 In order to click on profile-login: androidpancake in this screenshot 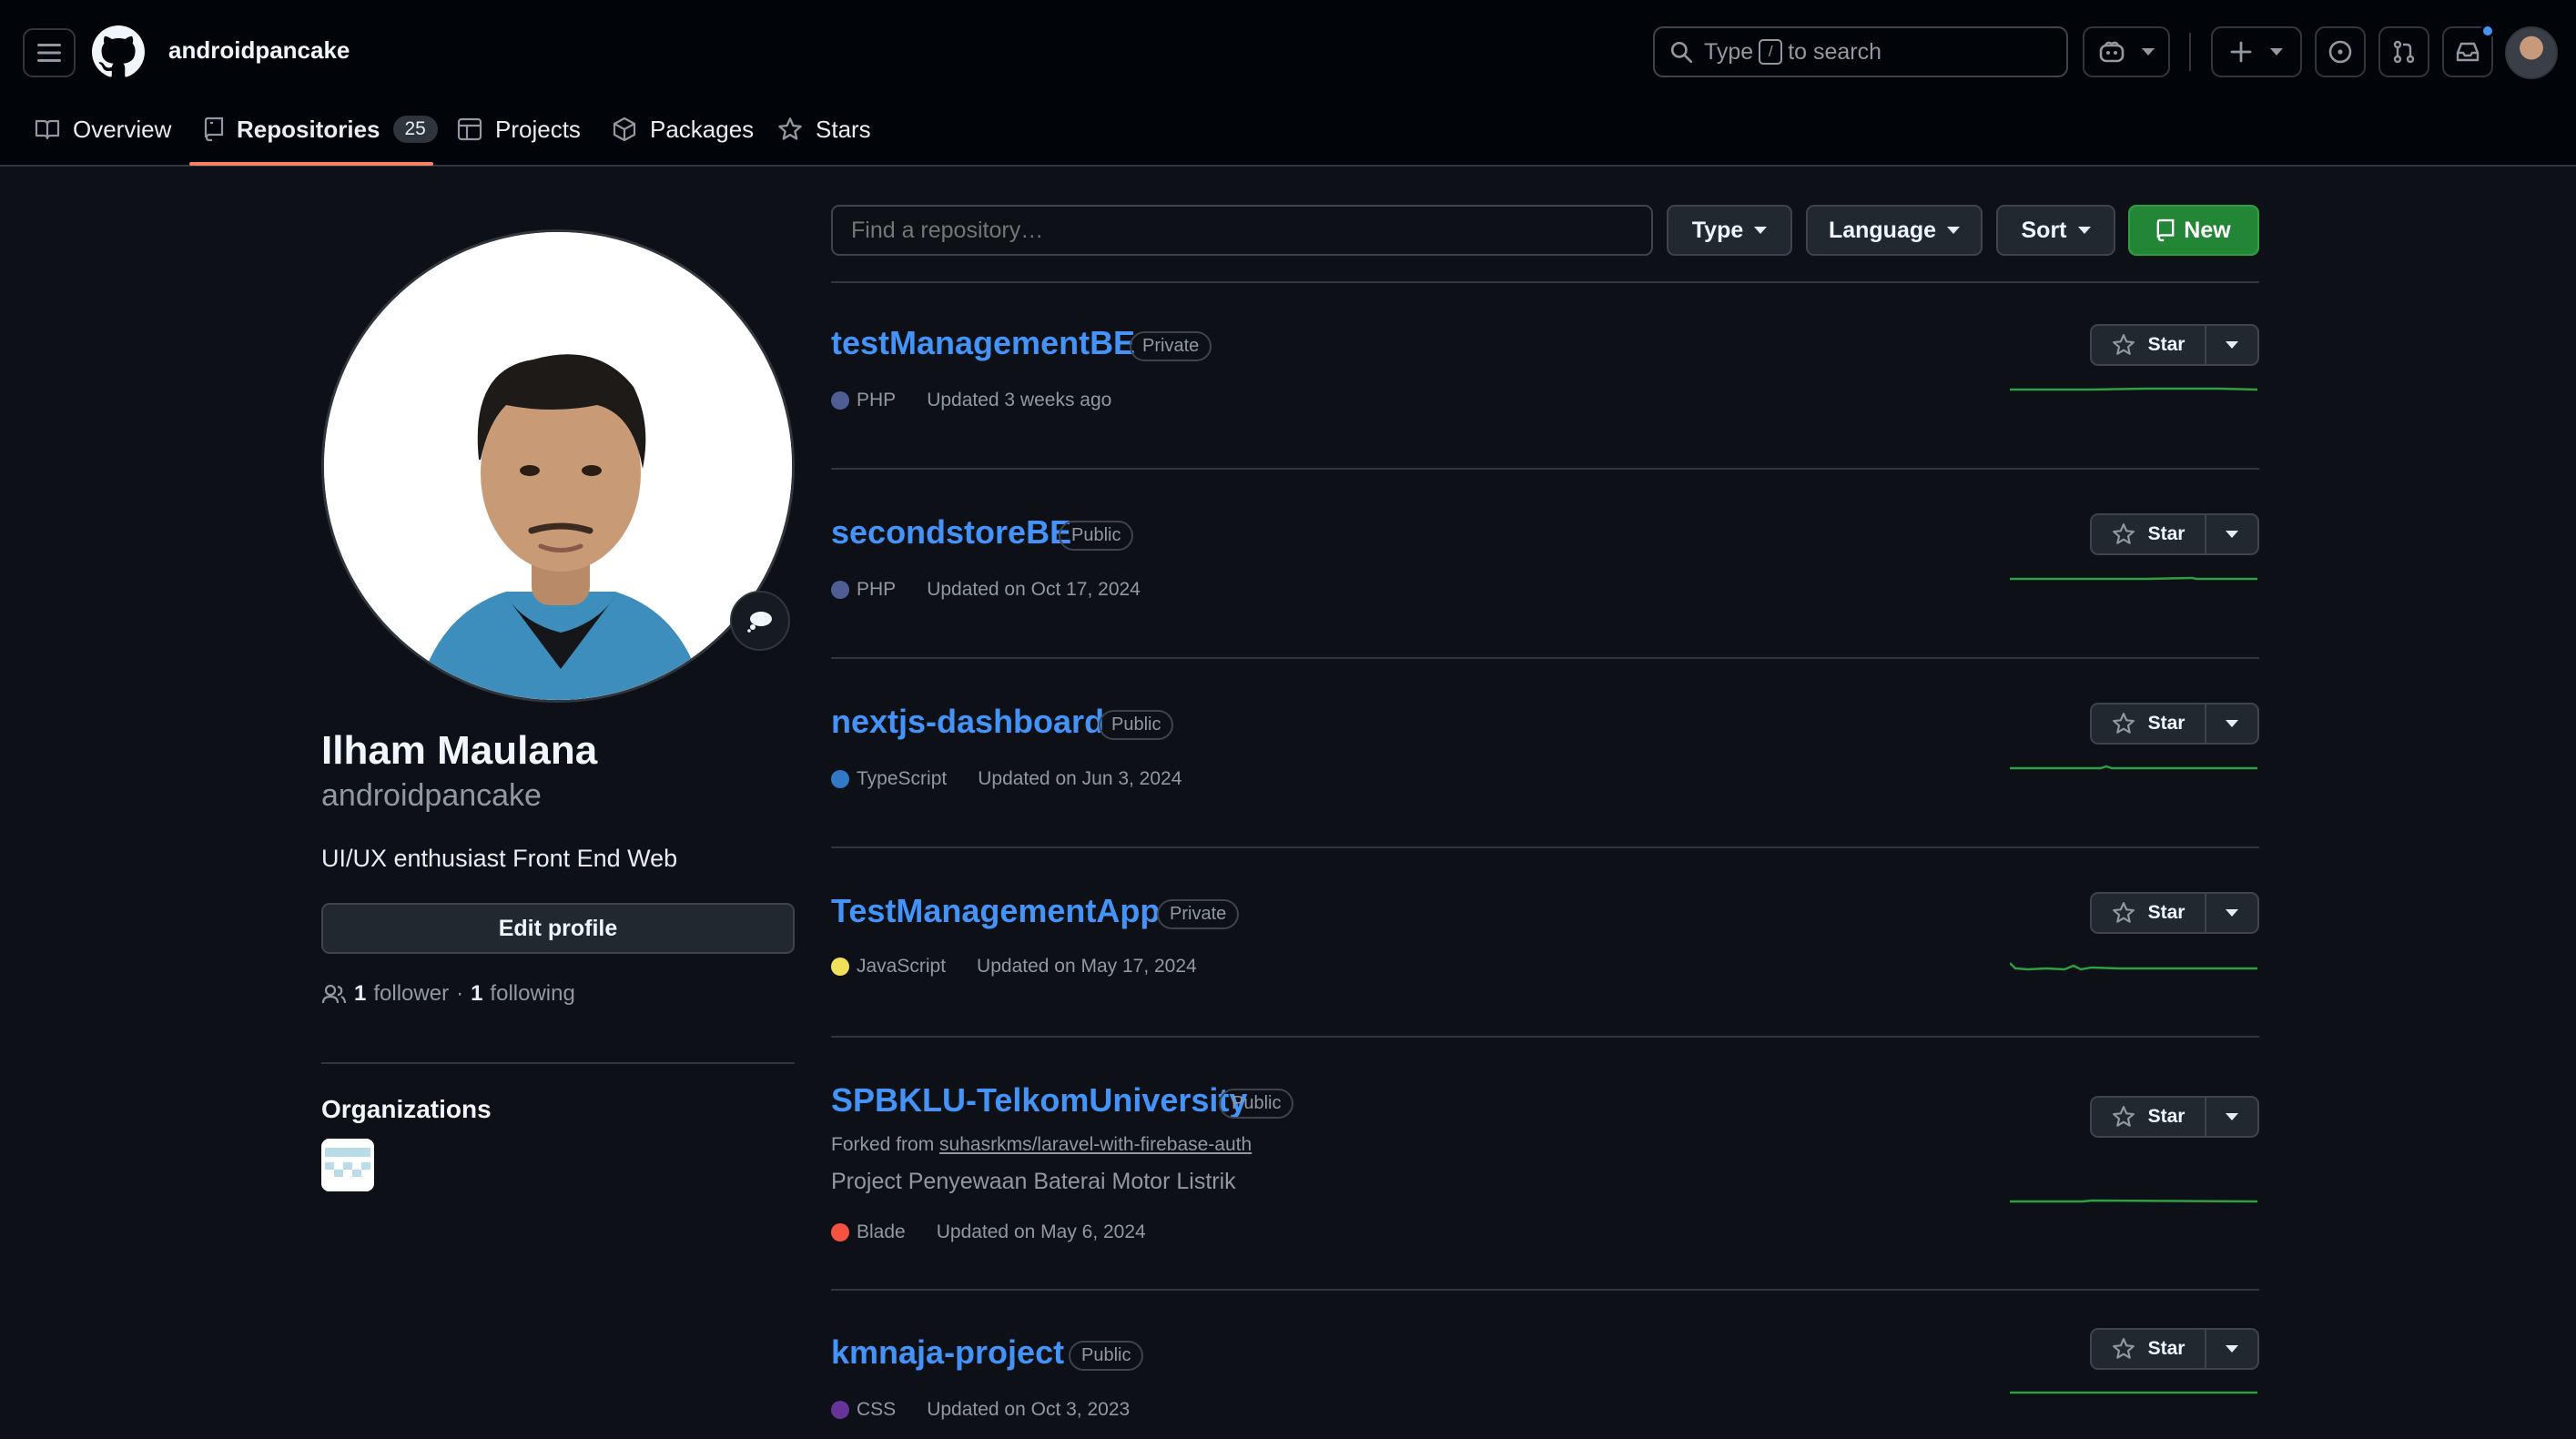, I will do `click(431, 795)`.